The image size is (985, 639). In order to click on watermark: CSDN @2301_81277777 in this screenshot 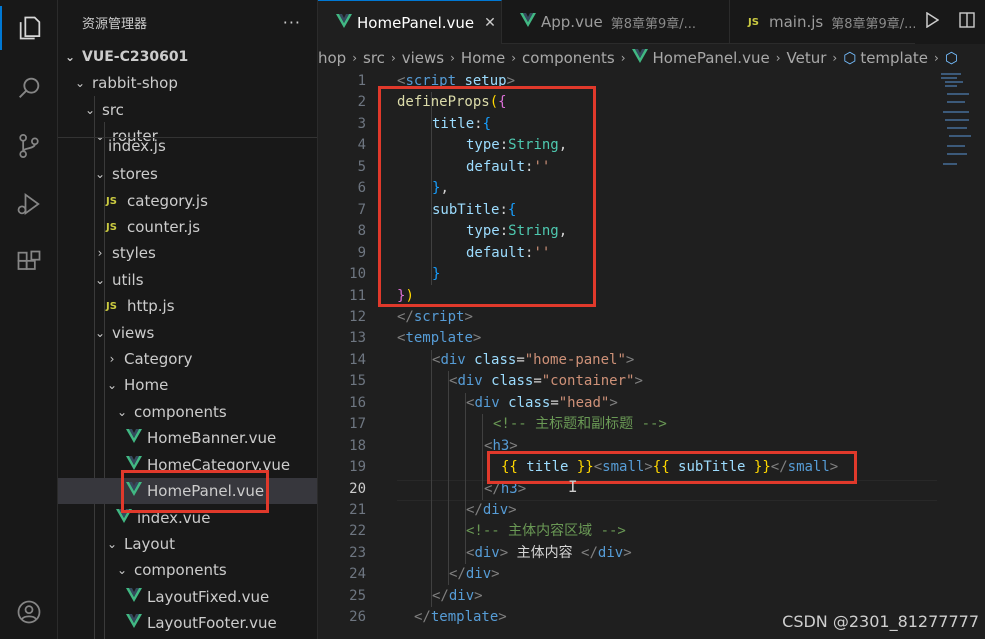, I will do `click(880, 621)`.